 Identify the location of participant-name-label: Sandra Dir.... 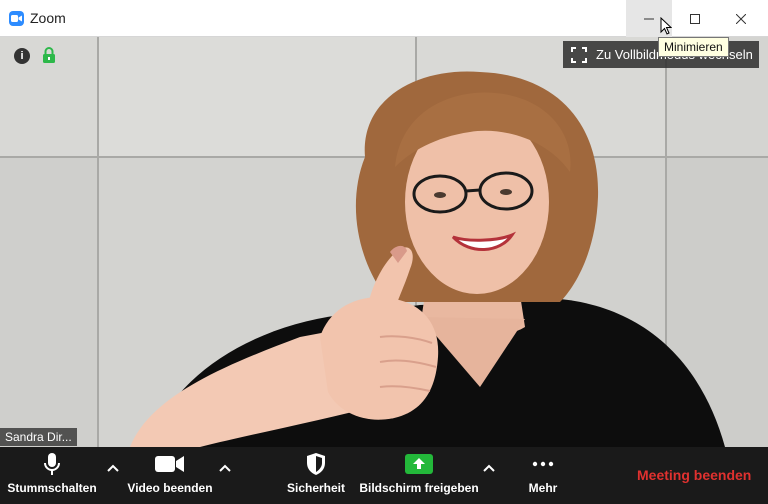
(38, 437).